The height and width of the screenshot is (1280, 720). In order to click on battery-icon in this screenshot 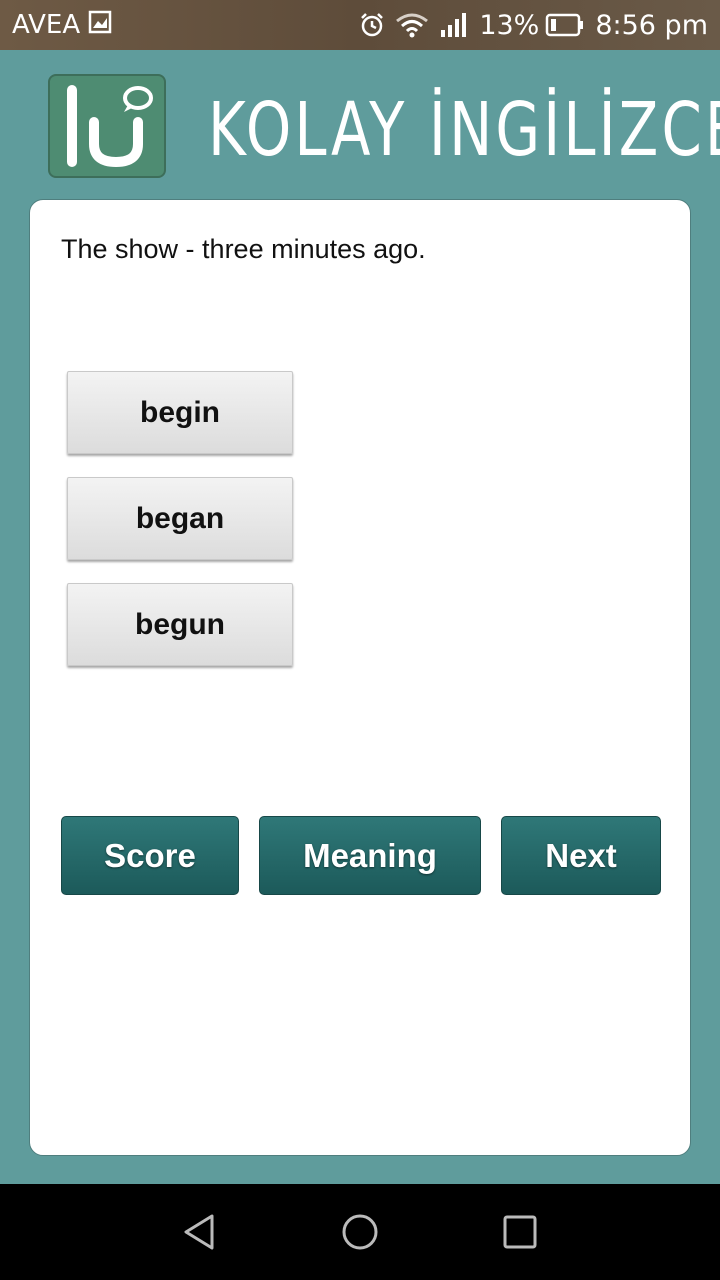, I will do `click(565, 25)`.